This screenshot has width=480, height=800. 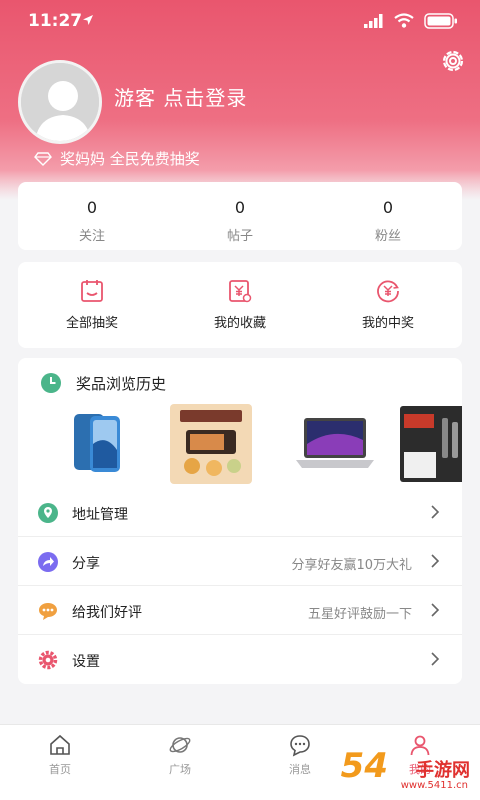 What do you see at coordinates (359, 614) in the screenshot?
I see `menu-hint: 五星好评鼓励一下` at bounding box center [359, 614].